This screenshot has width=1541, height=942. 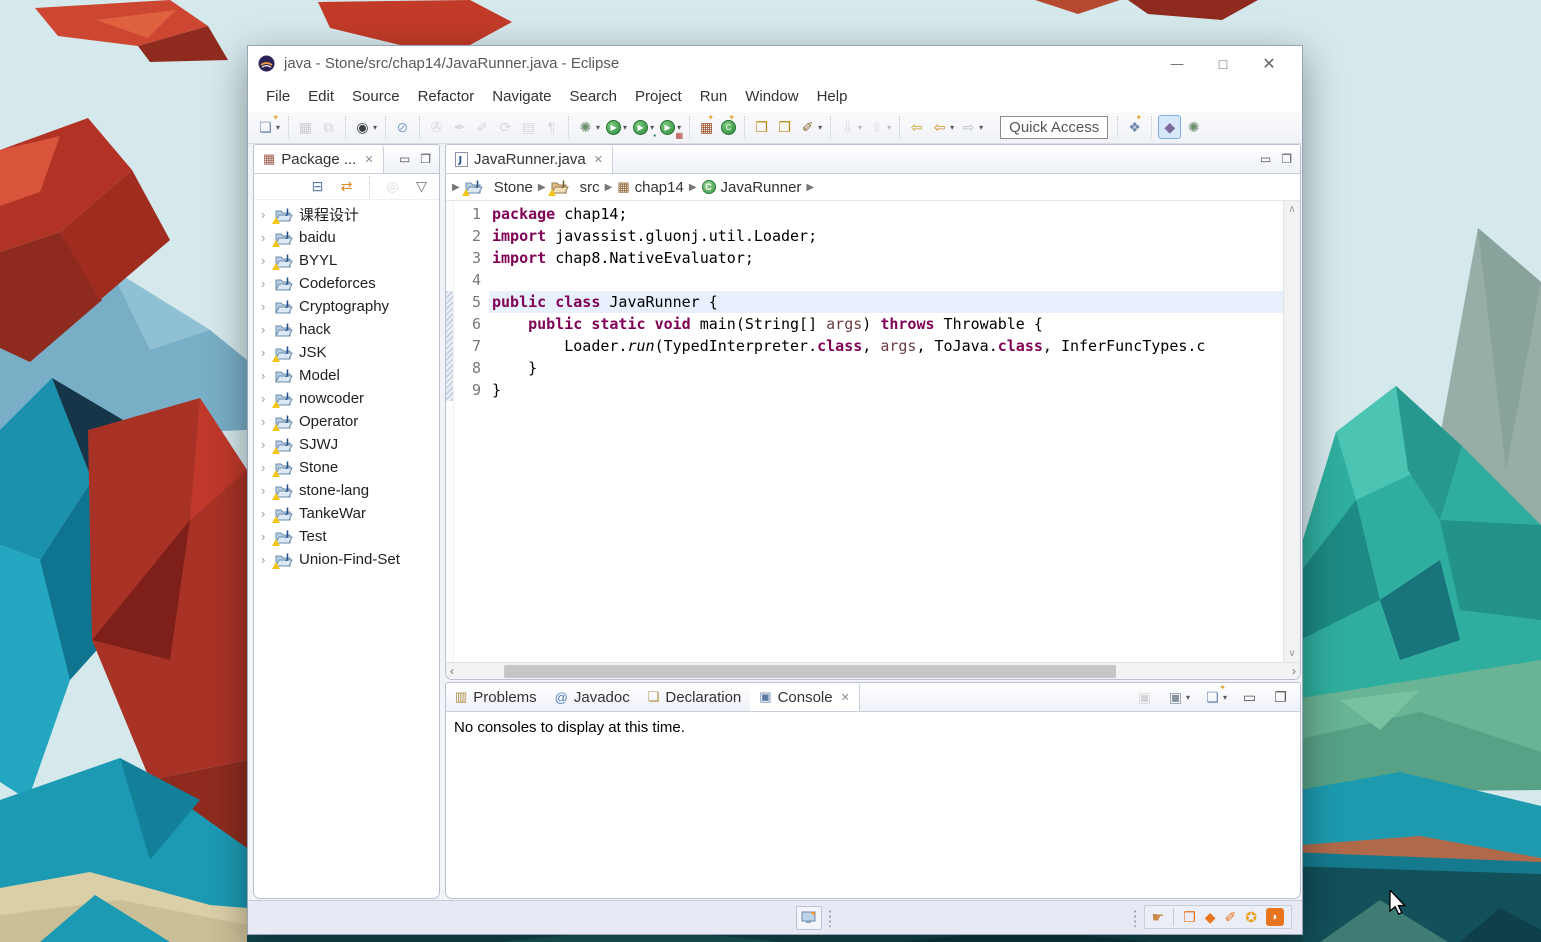 I want to click on tab-javadoc: @ Javadoc, so click(x=592, y=697).